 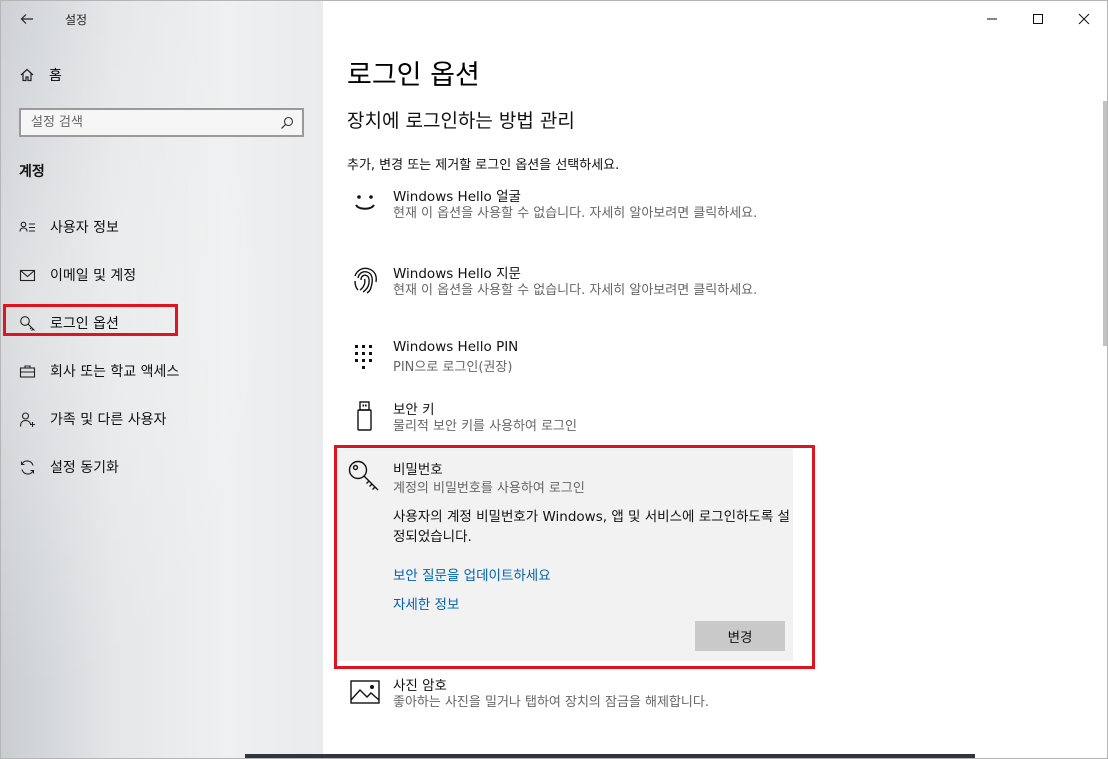 I want to click on option-title: Windows Hello 얼굴, so click(x=457, y=197).